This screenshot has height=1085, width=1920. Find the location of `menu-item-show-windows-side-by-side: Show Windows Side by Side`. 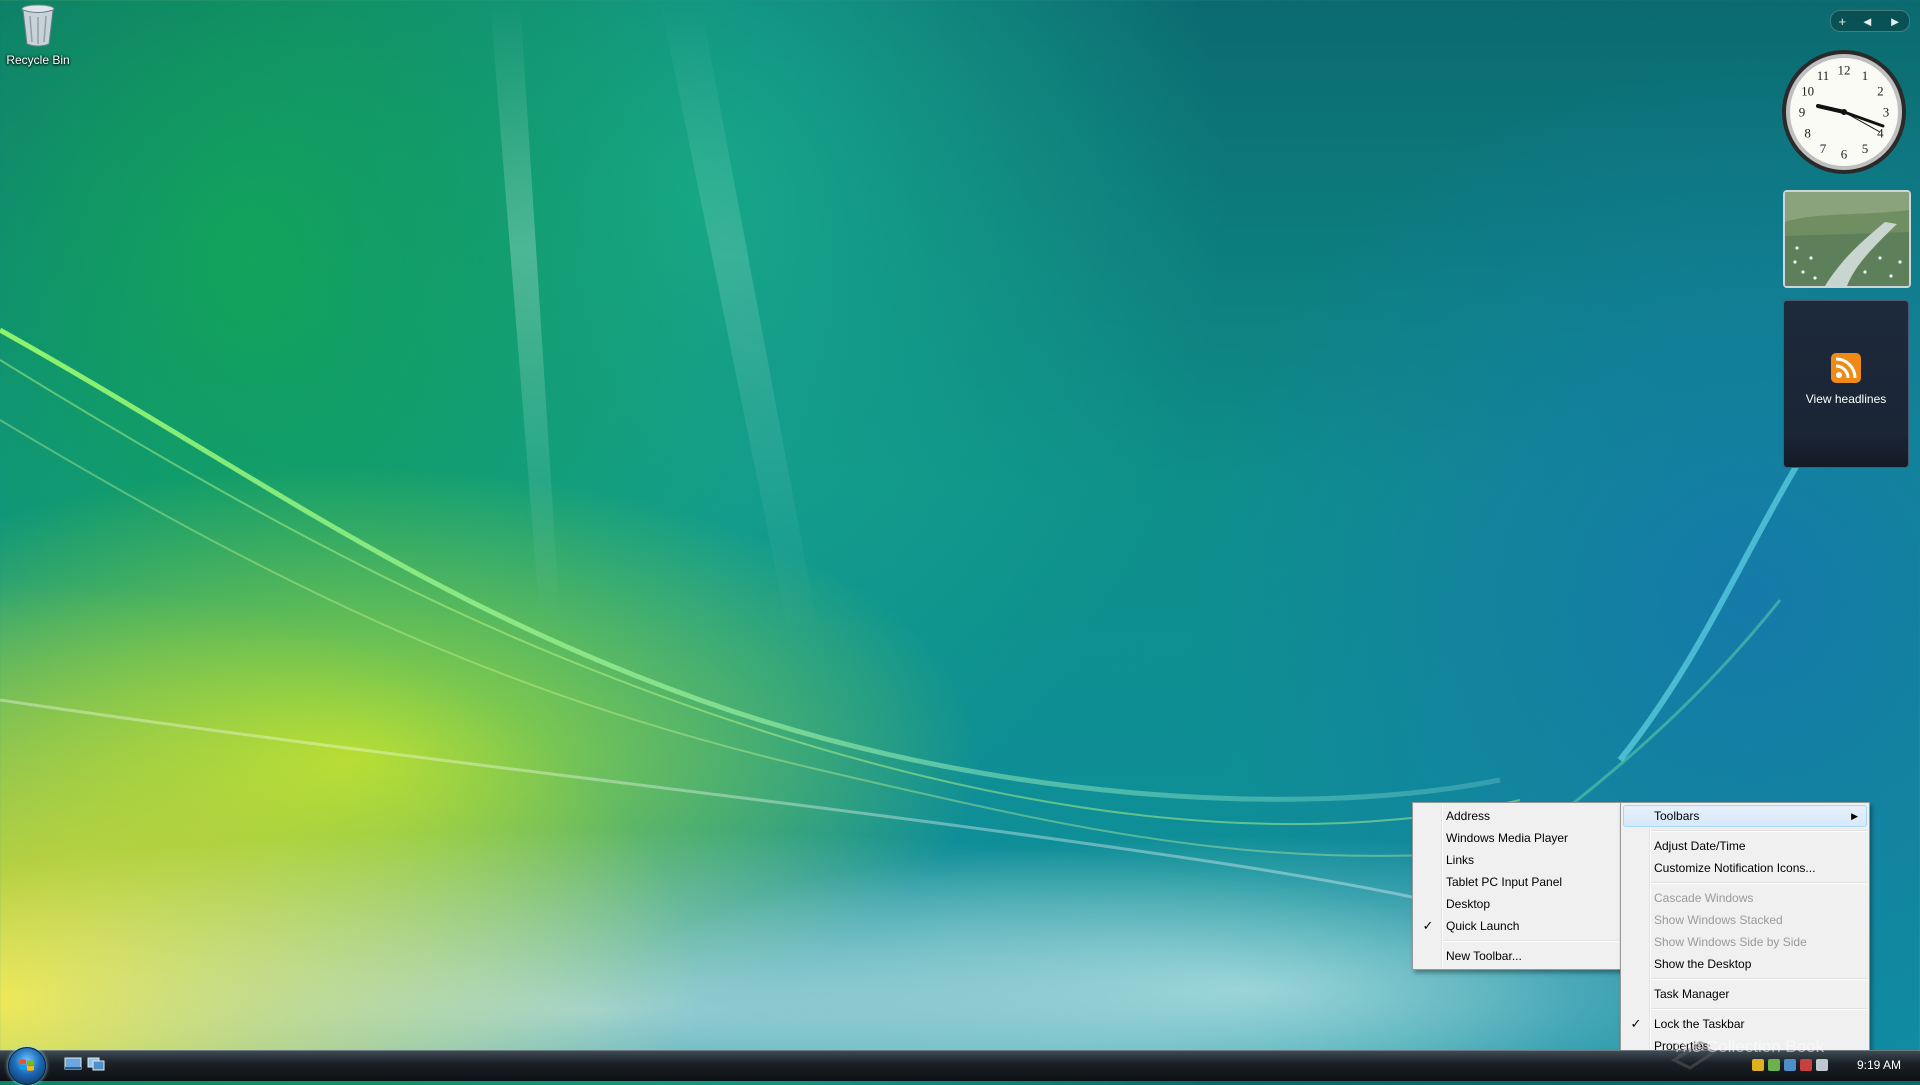

menu-item-show-windows-side-by-side: Show Windows Side by Side is located at coordinates (1745, 942).